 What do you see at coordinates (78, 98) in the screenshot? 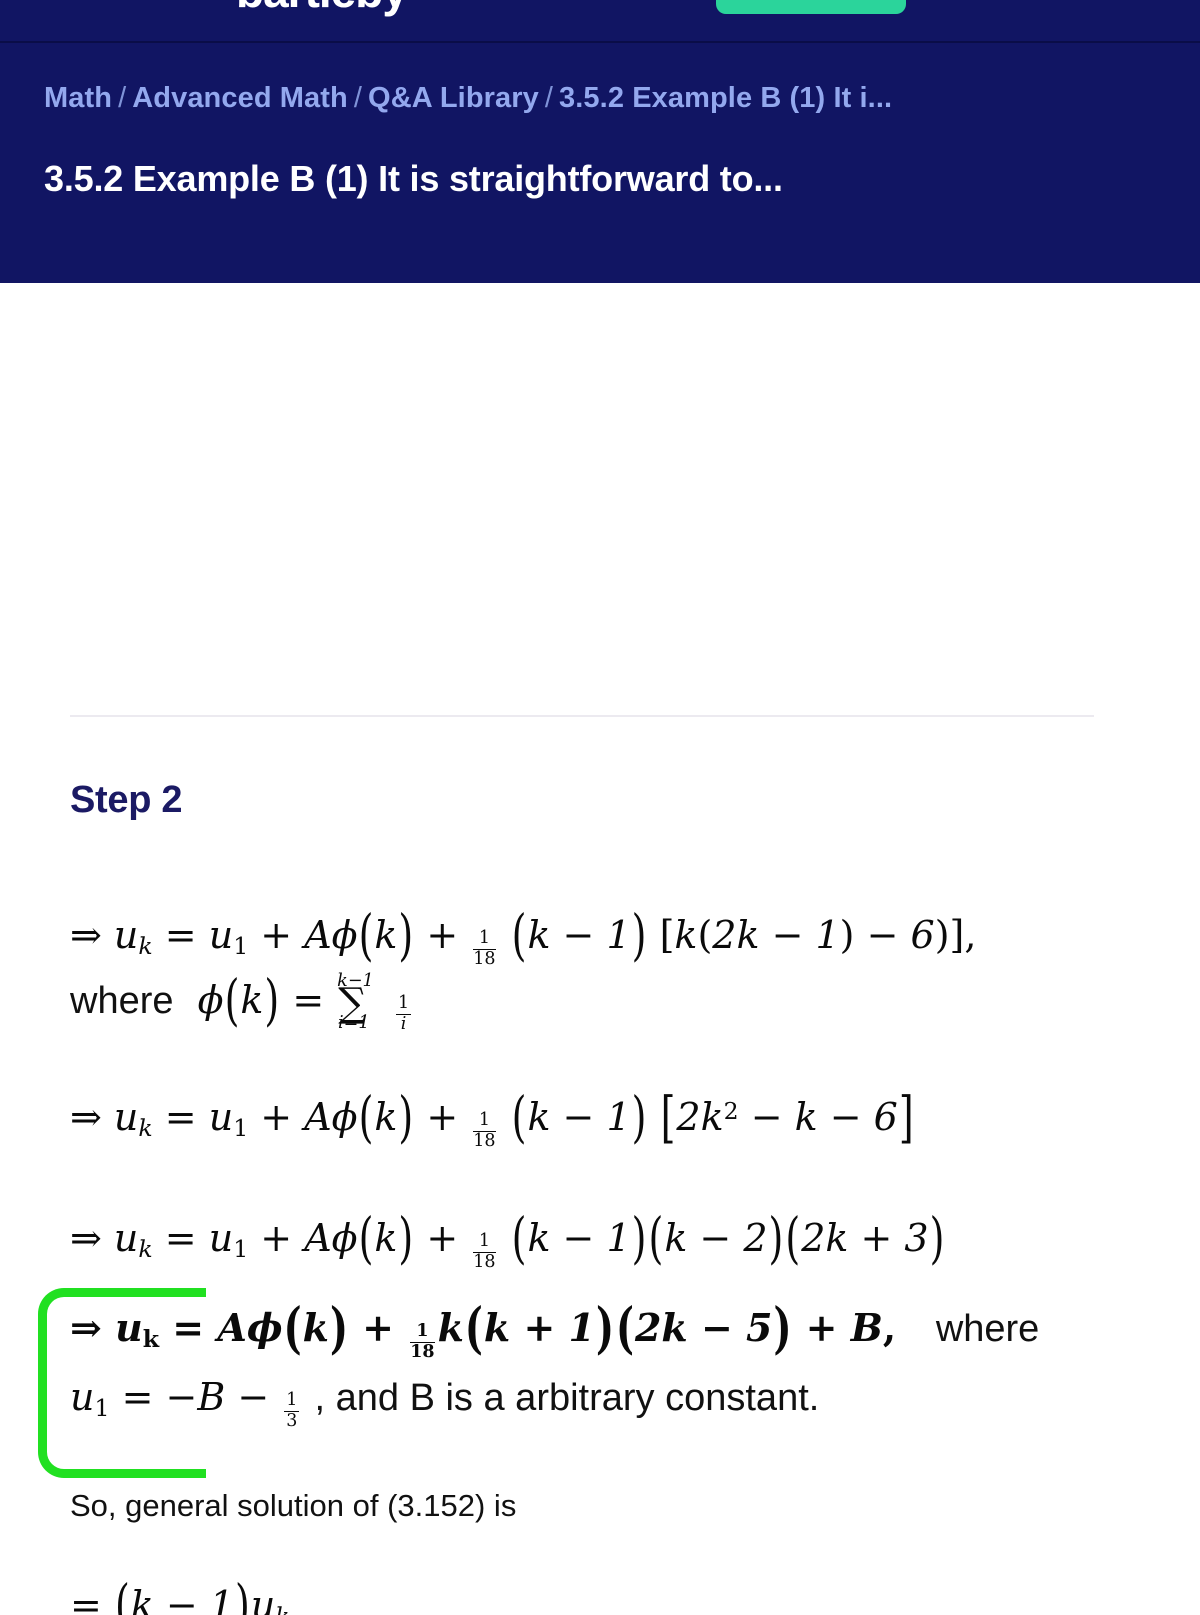
I see `breadcrumb-item-math: Math` at bounding box center [78, 98].